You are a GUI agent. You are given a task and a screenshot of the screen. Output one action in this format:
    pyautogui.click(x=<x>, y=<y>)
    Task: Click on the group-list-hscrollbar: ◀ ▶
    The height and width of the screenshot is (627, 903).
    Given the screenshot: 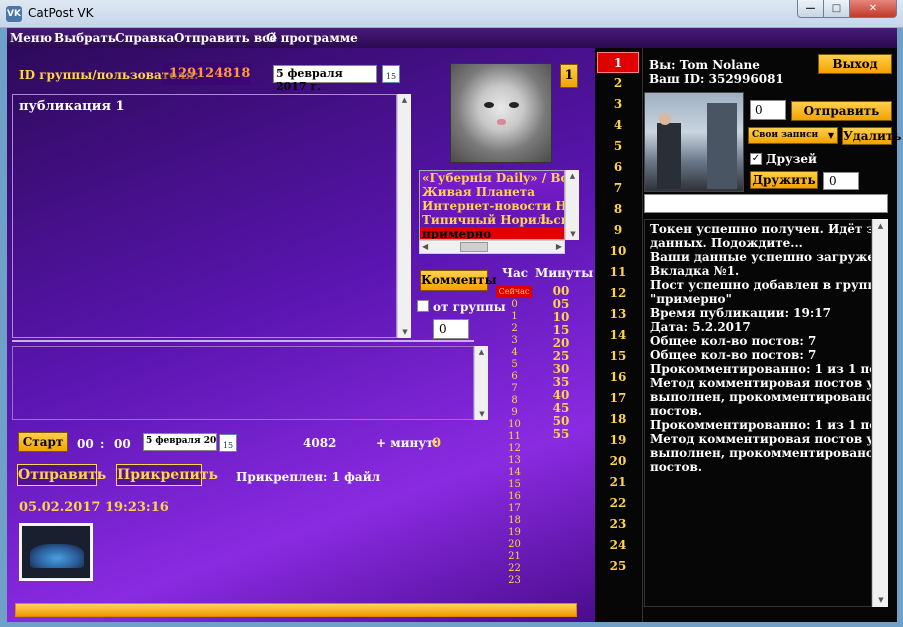 What is the action you would take?
    pyautogui.click(x=492, y=247)
    